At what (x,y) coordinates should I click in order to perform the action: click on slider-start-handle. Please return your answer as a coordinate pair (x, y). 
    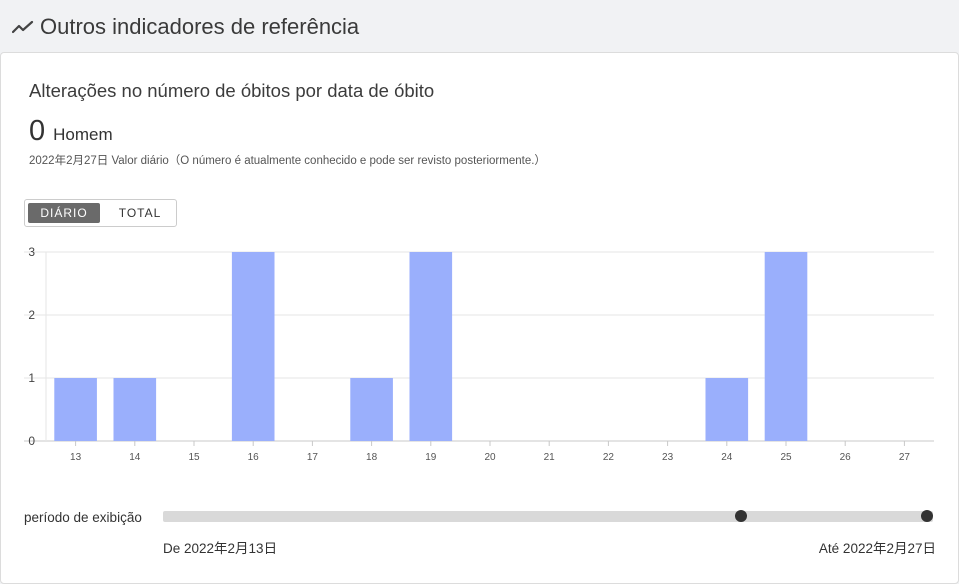
    Looking at the image, I should click on (740, 516).